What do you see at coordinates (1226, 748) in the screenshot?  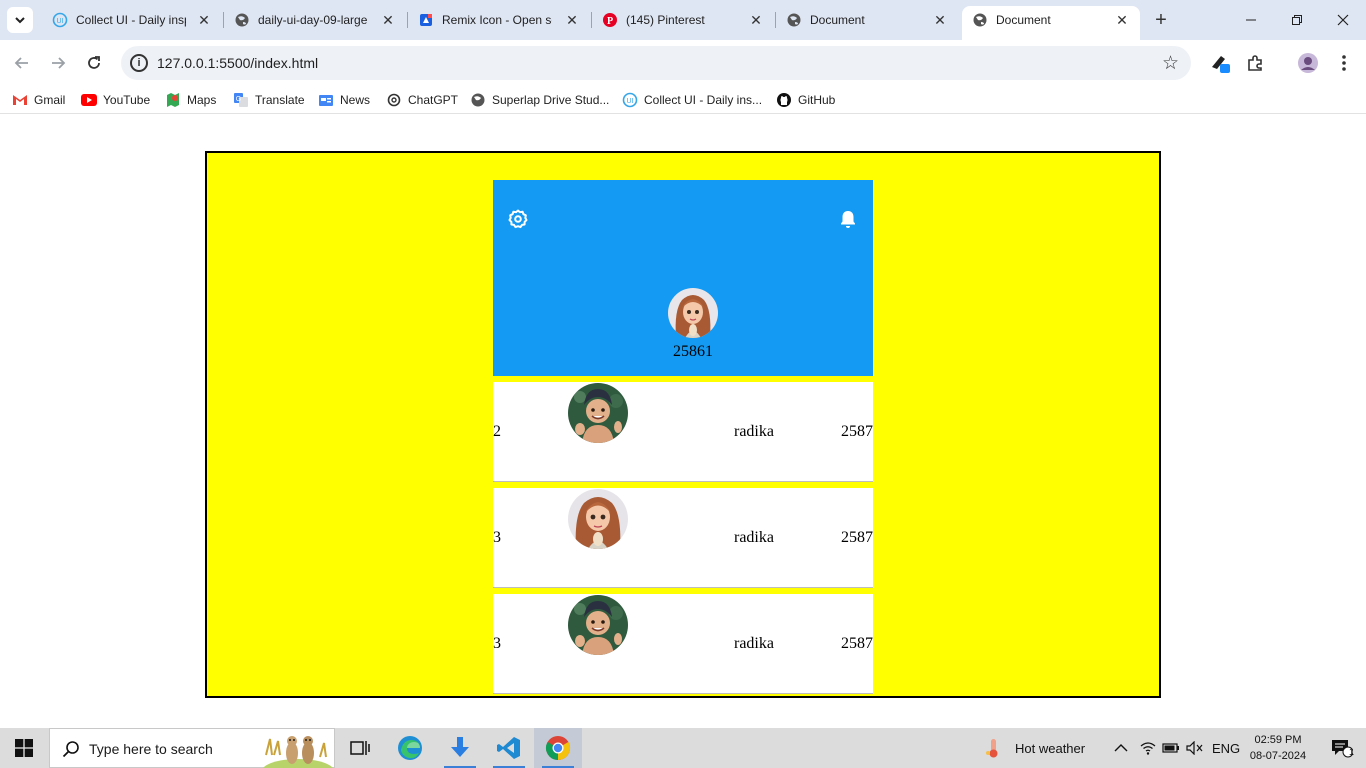 I see `input-language: ENG` at bounding box center [1226, 748].